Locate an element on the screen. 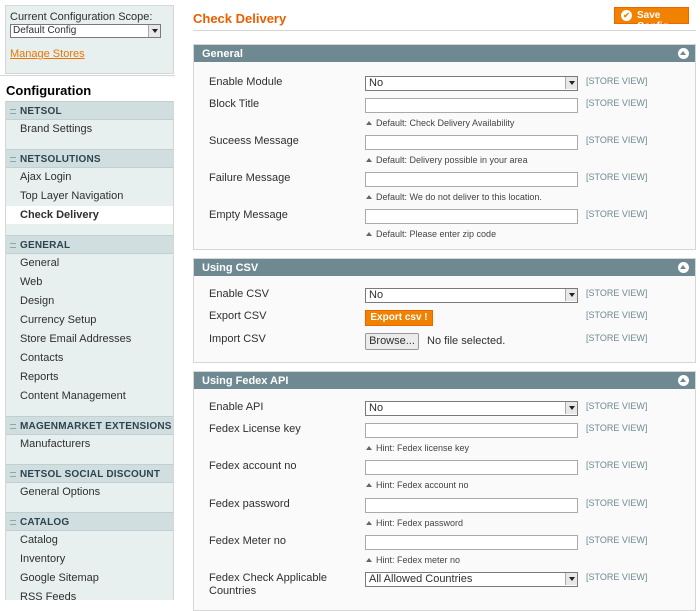 The width and height of the screenshot is (700, 611). success-message-label: Suceess Message is located at coordinates (254, 141).